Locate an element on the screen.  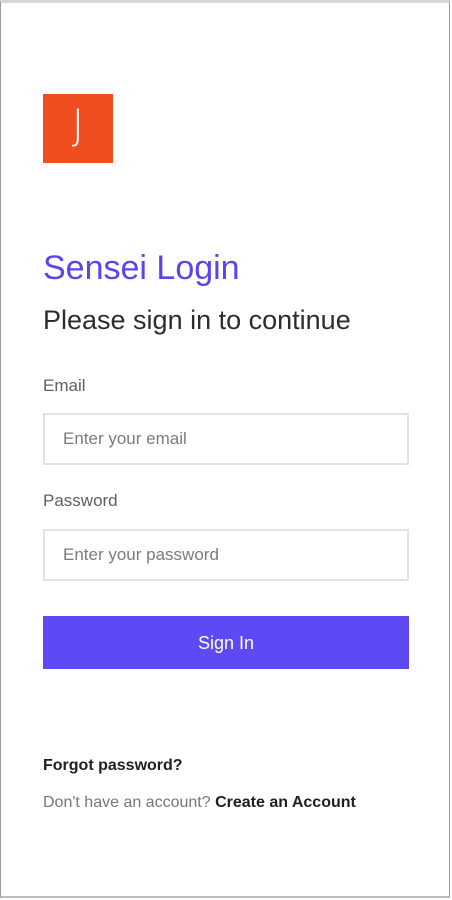
email-field is located at coordinates (226, 439).